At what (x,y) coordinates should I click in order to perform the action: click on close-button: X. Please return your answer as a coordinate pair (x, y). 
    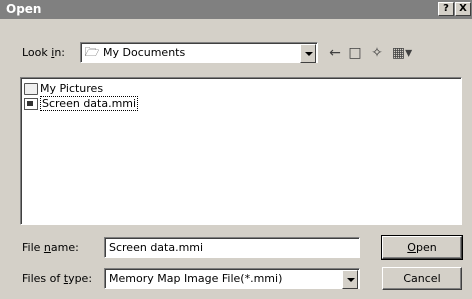
    Looking at the image, I should click on (463, 9).